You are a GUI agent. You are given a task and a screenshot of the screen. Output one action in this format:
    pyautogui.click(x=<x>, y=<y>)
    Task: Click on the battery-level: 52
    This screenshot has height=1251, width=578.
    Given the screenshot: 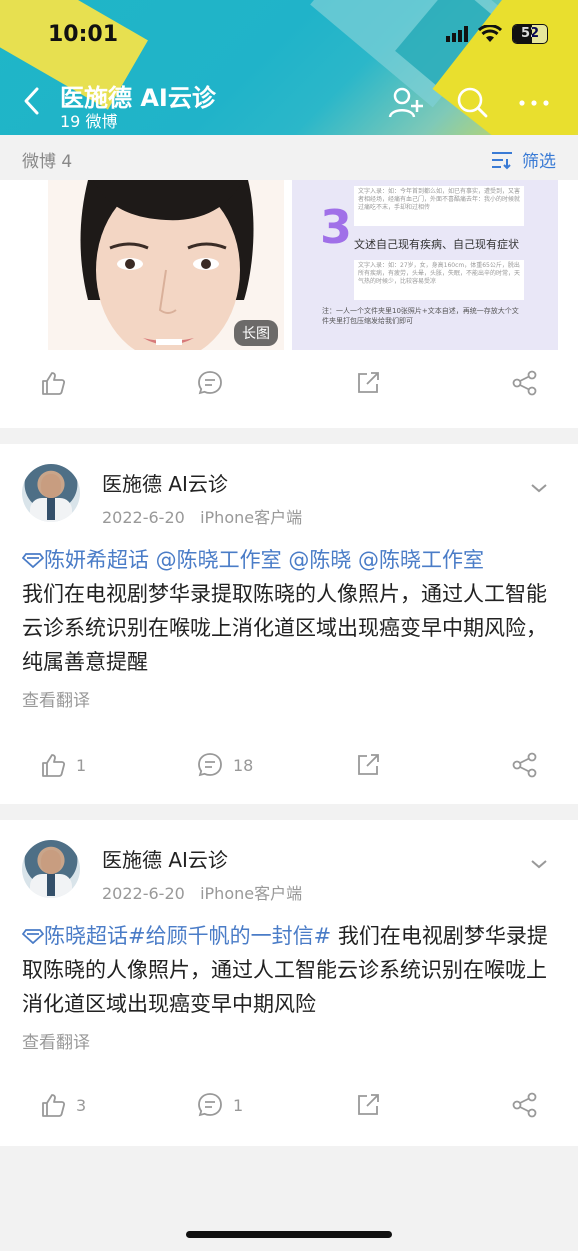 What is the action you would take?
    pyautogui.click(x=530, y=33)
    